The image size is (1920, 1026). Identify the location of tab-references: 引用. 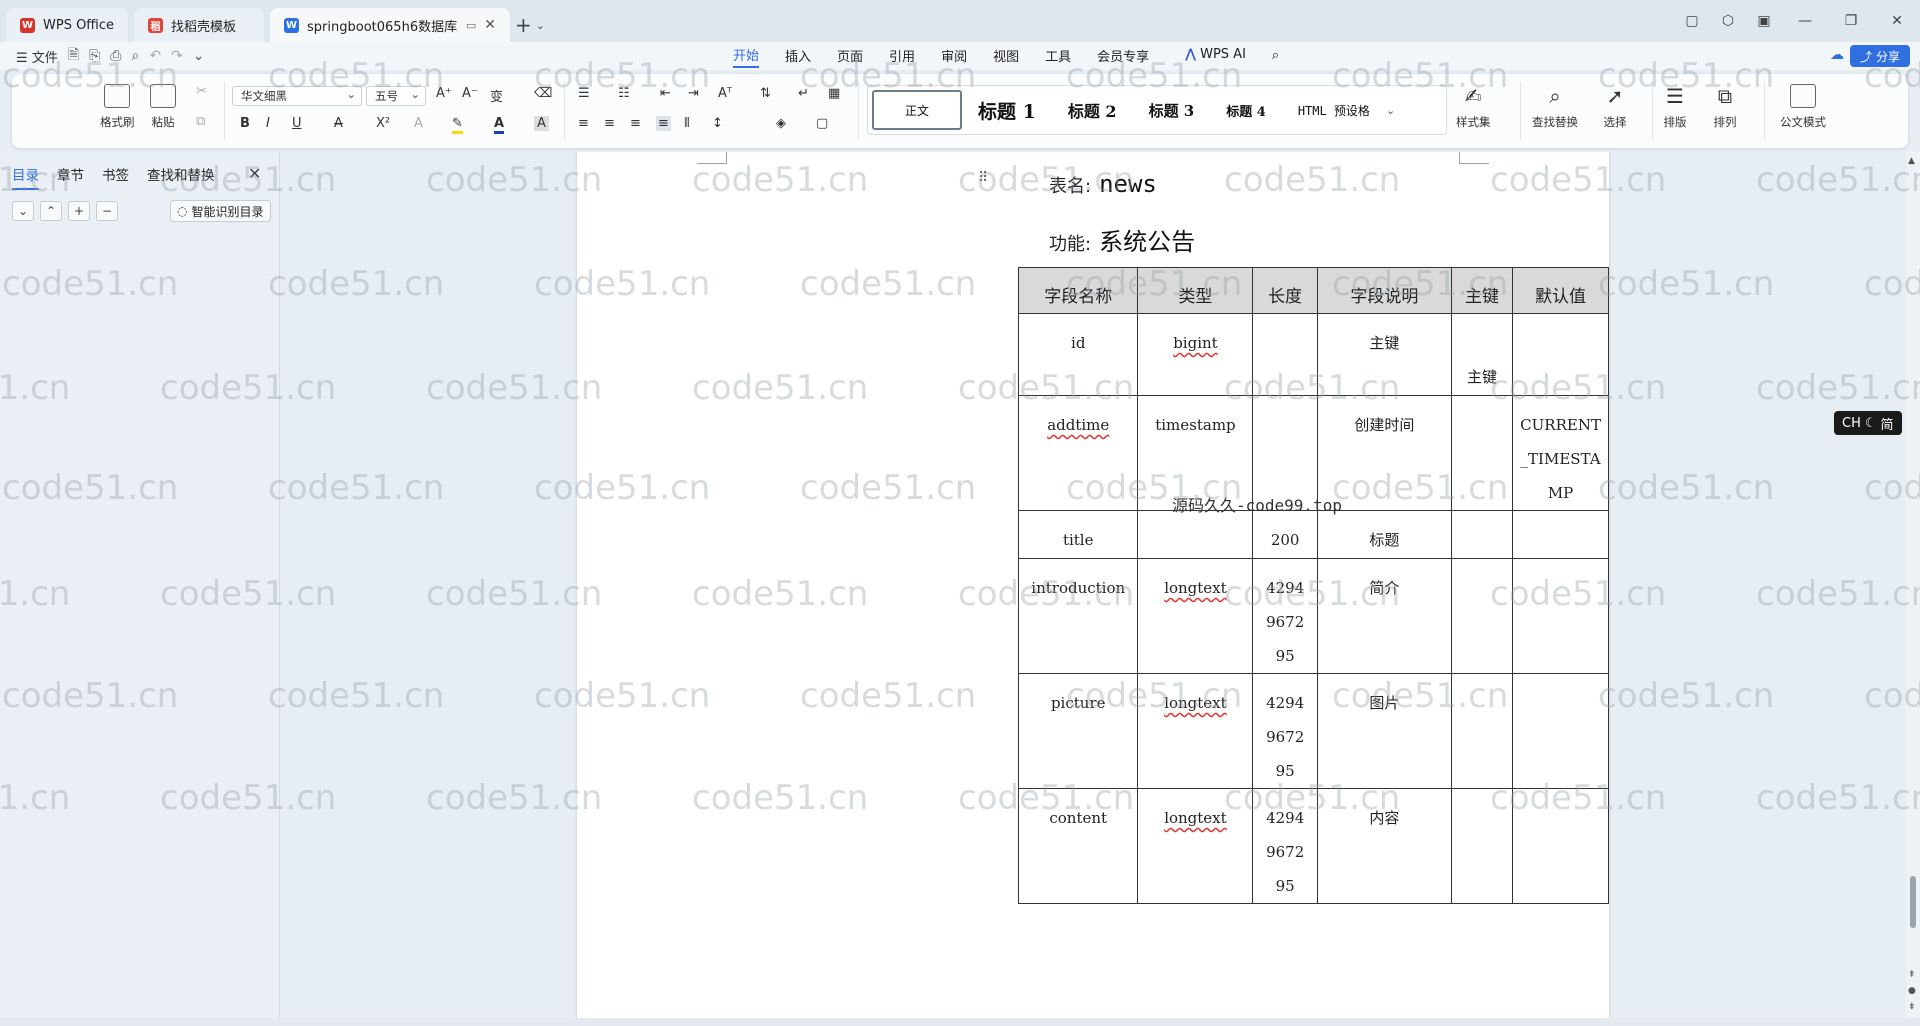
(902, 56).